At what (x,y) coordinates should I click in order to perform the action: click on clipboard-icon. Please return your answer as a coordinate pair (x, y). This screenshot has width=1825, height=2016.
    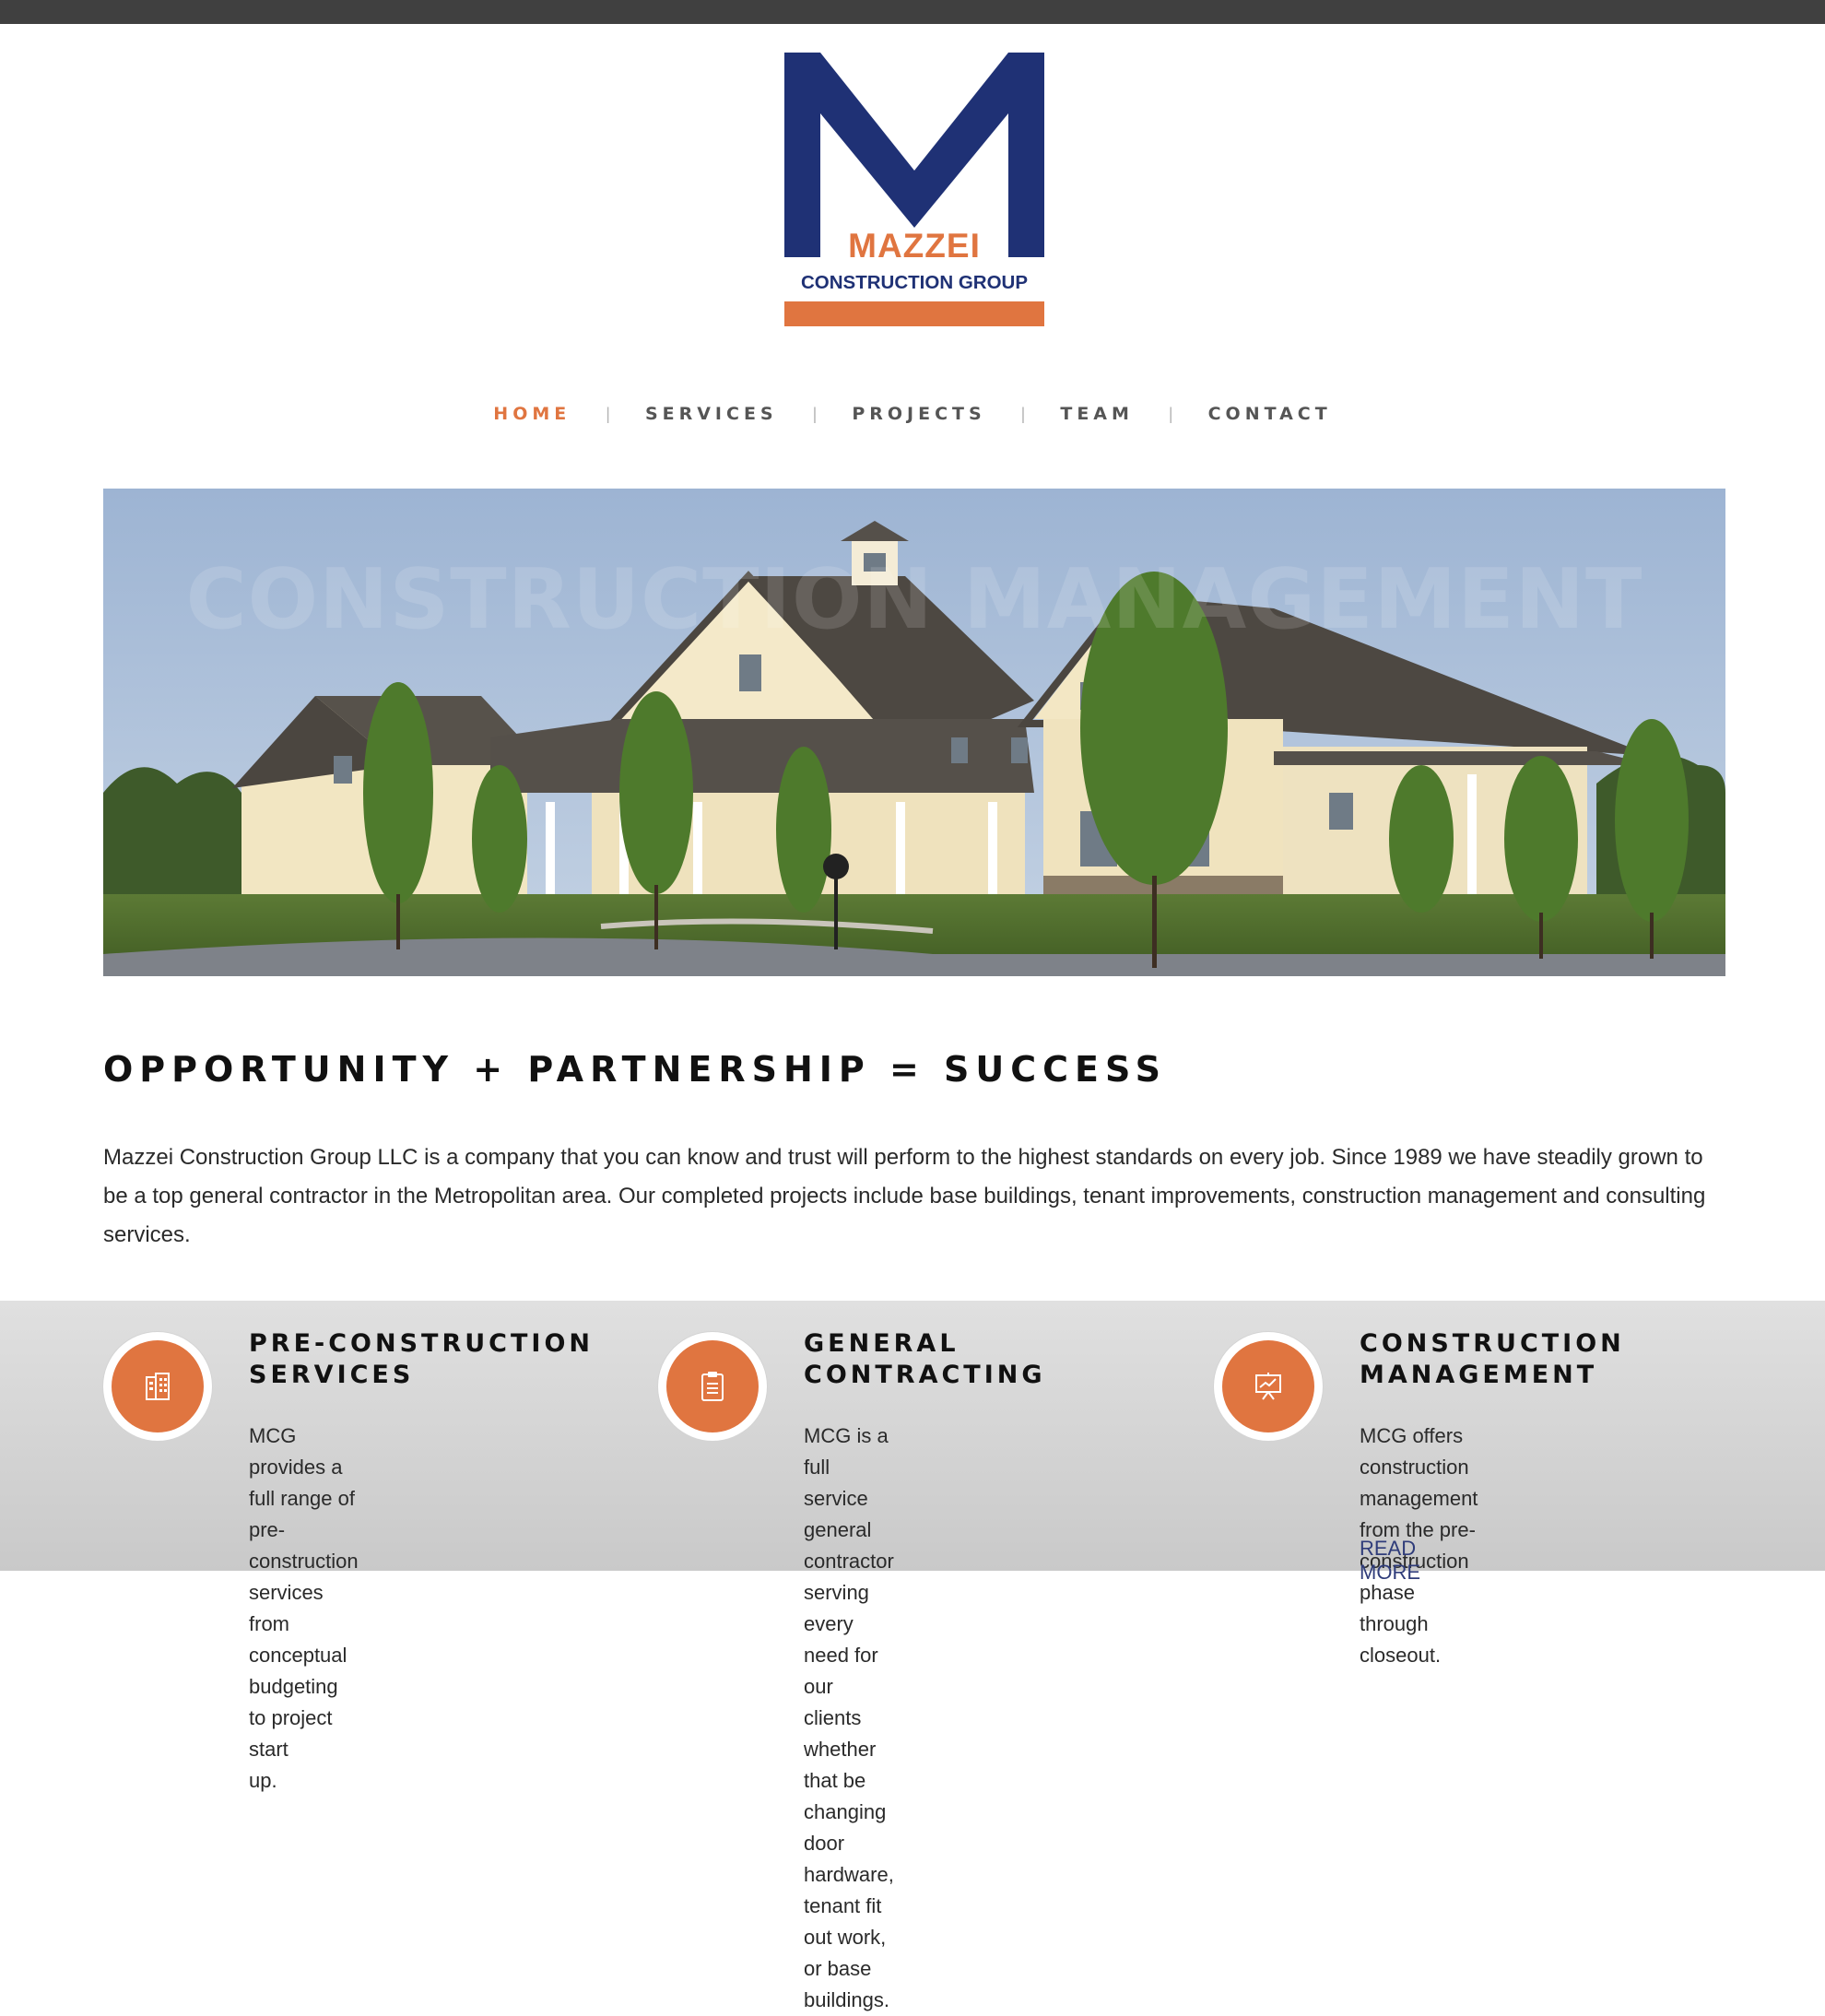
    Looking at the image, I should click on (712, 1386).